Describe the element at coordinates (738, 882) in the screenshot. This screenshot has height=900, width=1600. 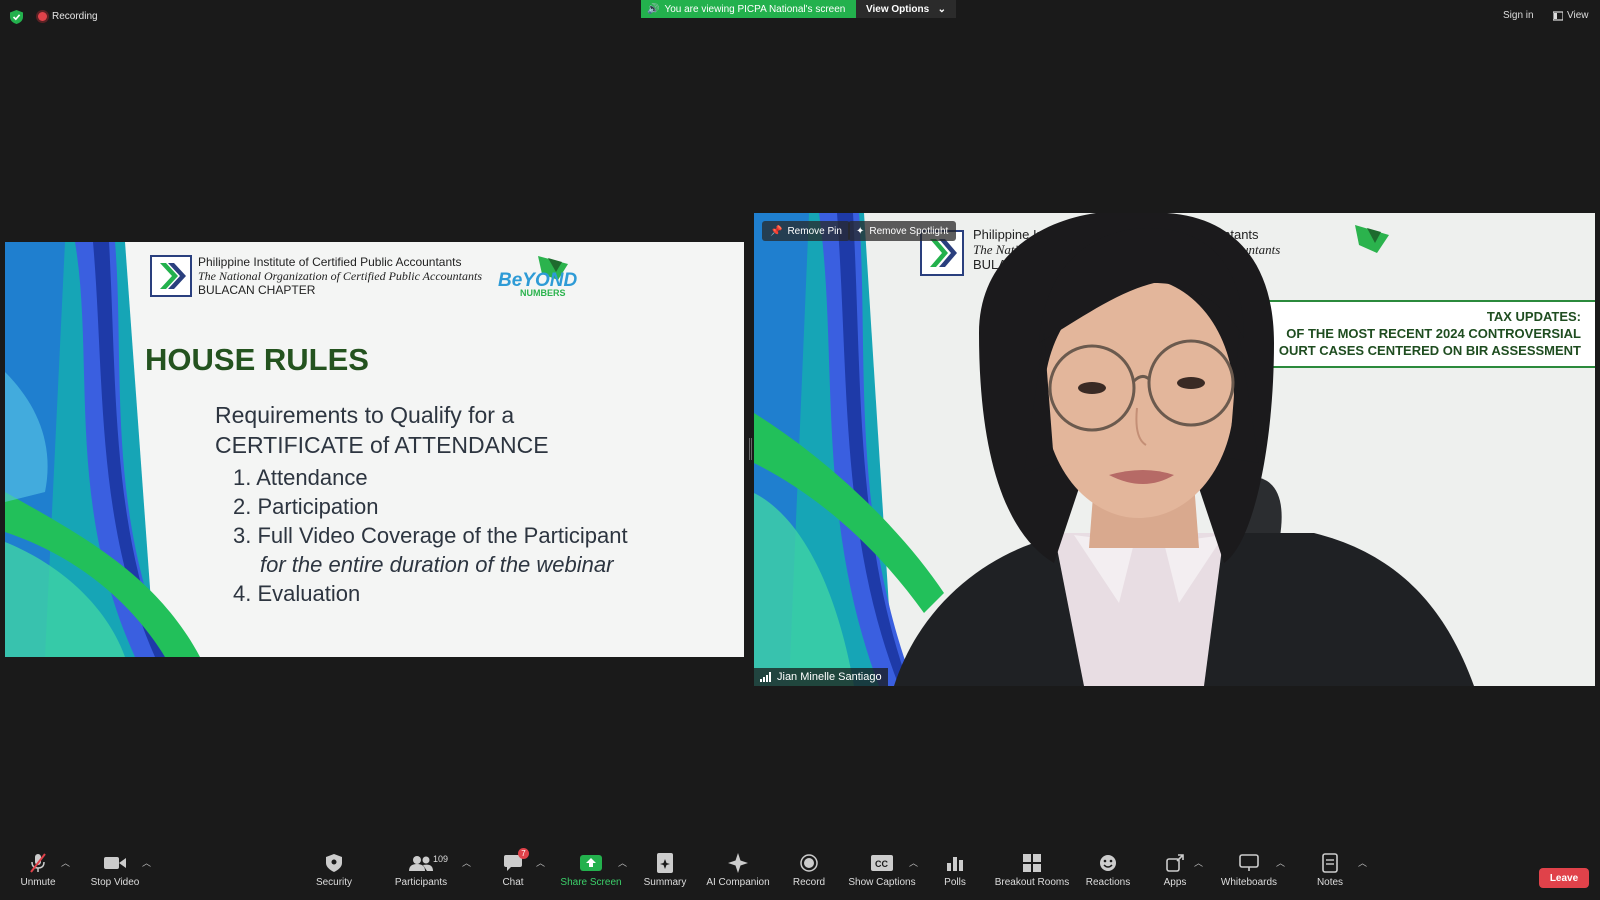
I see `ai-companion-label: AI Companion` at that location.